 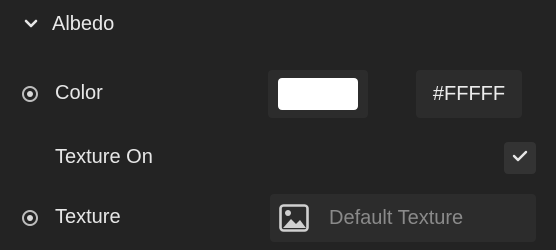 I want to click on texture-label: Texture, so click(x=88, y=217).